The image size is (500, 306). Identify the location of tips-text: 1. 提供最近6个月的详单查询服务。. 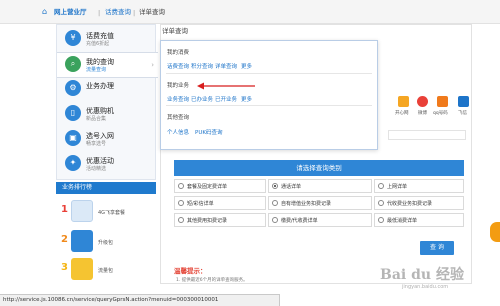
(212, 280).